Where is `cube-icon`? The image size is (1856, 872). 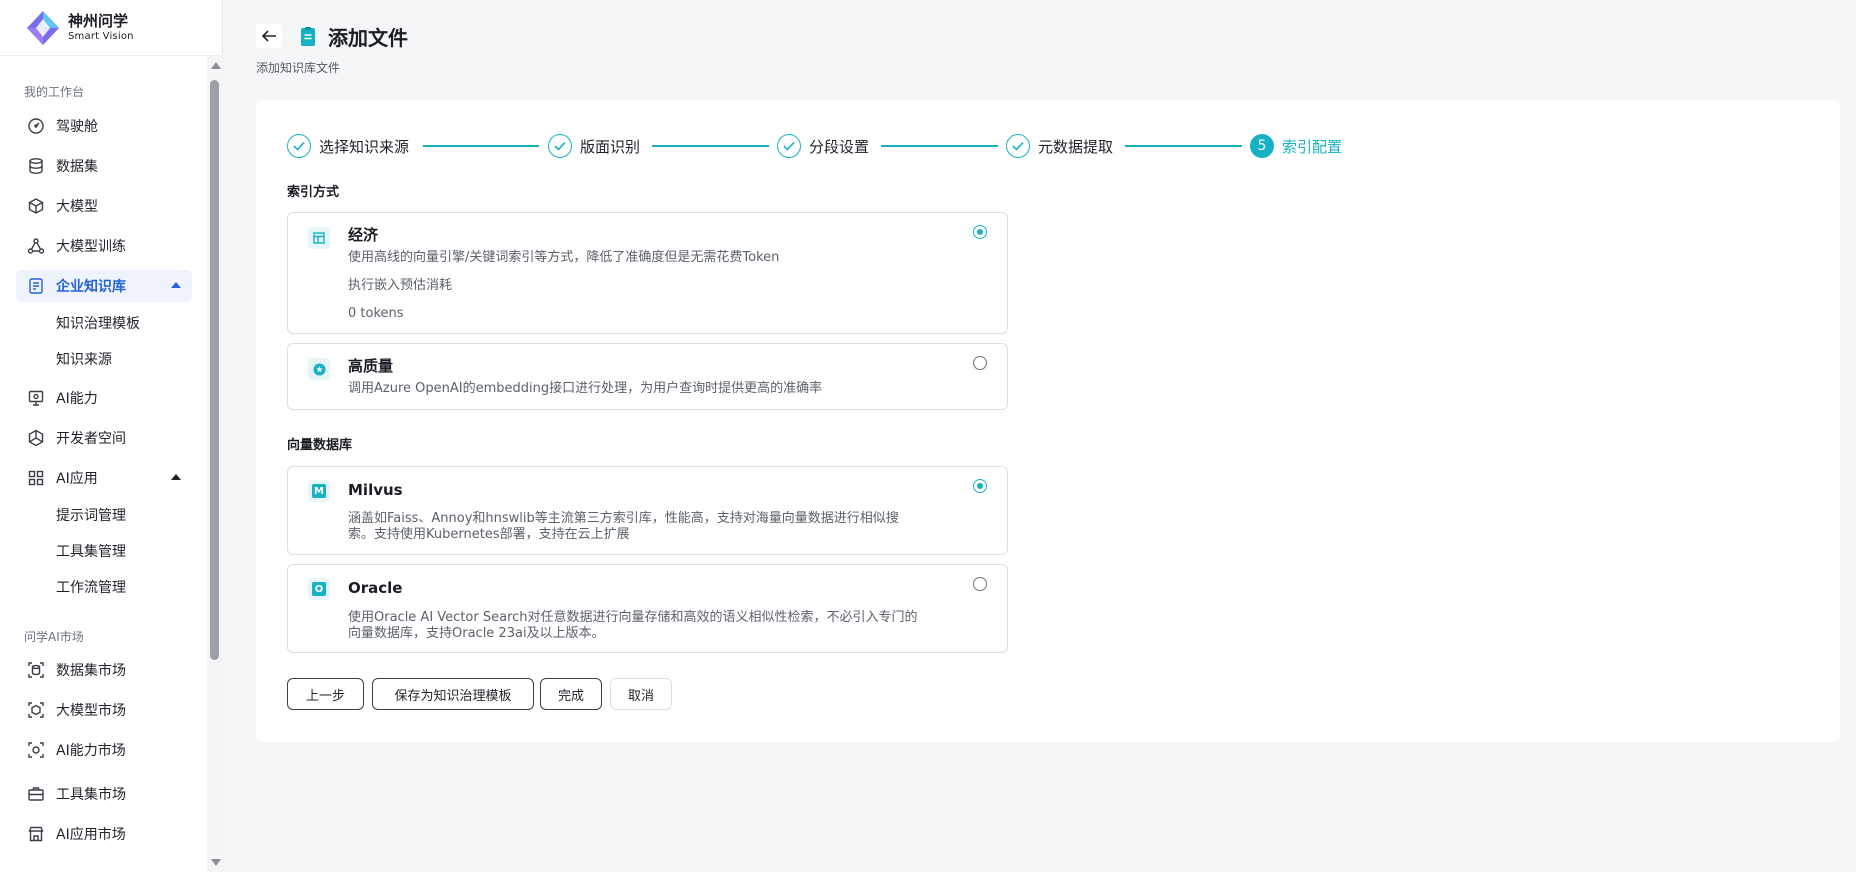
cube-icon is located at coordinates (36, 206).